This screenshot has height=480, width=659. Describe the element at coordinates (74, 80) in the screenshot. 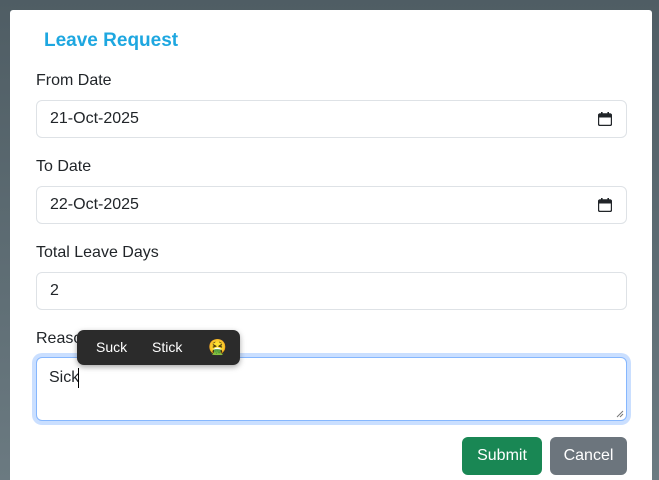

I see `from-date-label: From Date` at that location.